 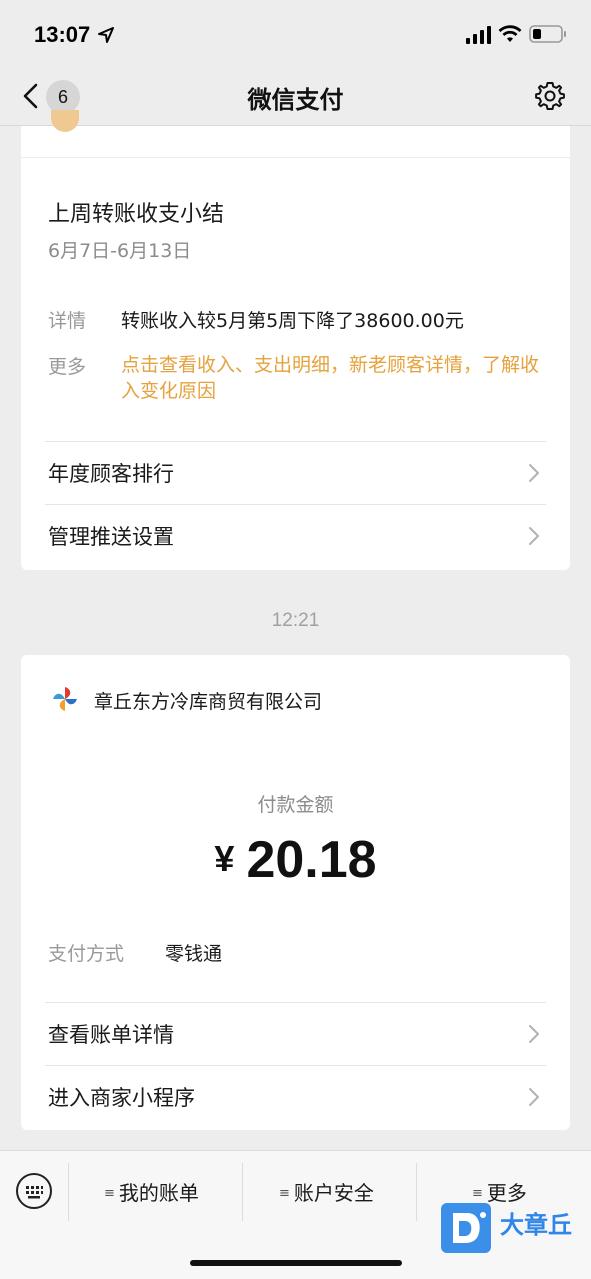 What do you see at coordinates (111, 474) in the screenshot?
I see `list-row-label: 年度顾客排行` at bounding box center [111, 474].